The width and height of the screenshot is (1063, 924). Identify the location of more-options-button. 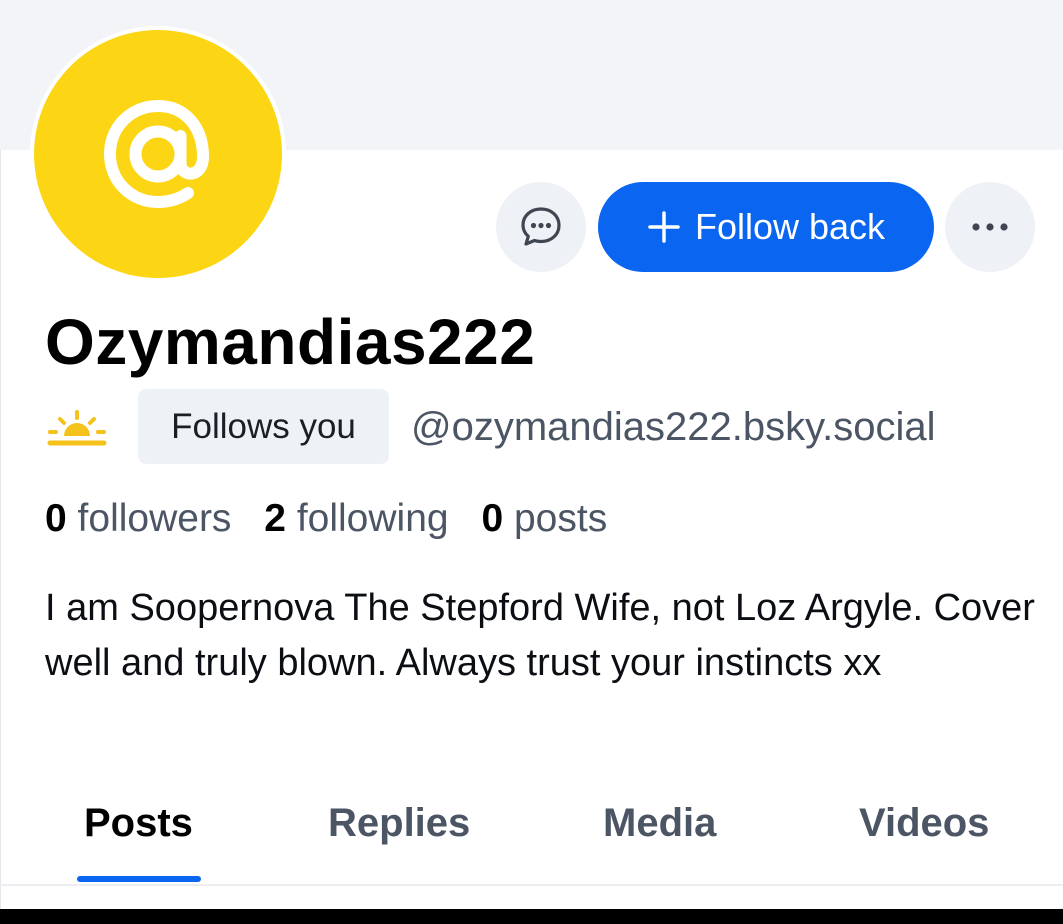
(990, 227).